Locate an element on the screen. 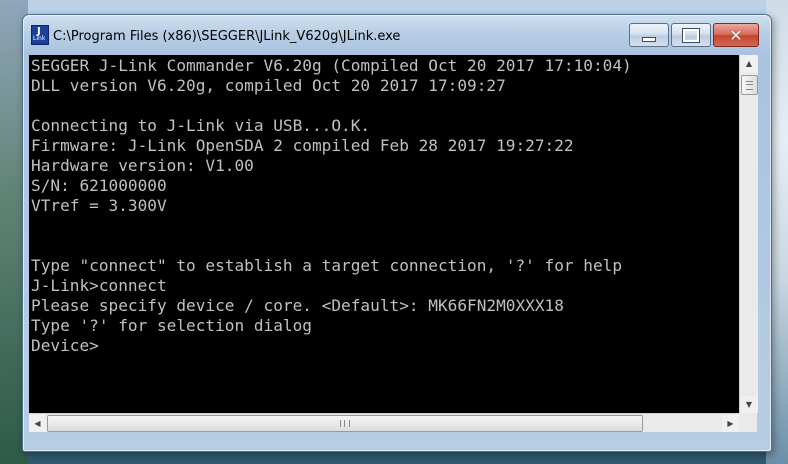  scroll-left-icon: ◀ is located at coordinates (37, 423).